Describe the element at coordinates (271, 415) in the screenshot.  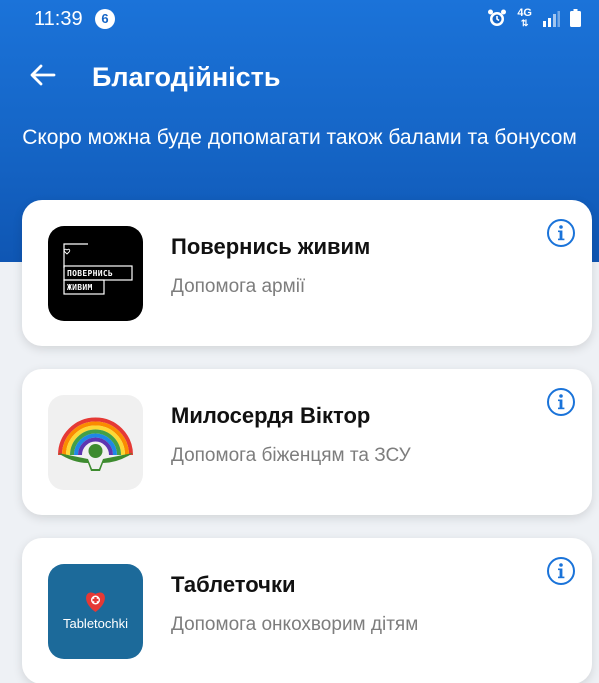
I see `charity-title: Милосердя Віктор` at that location.